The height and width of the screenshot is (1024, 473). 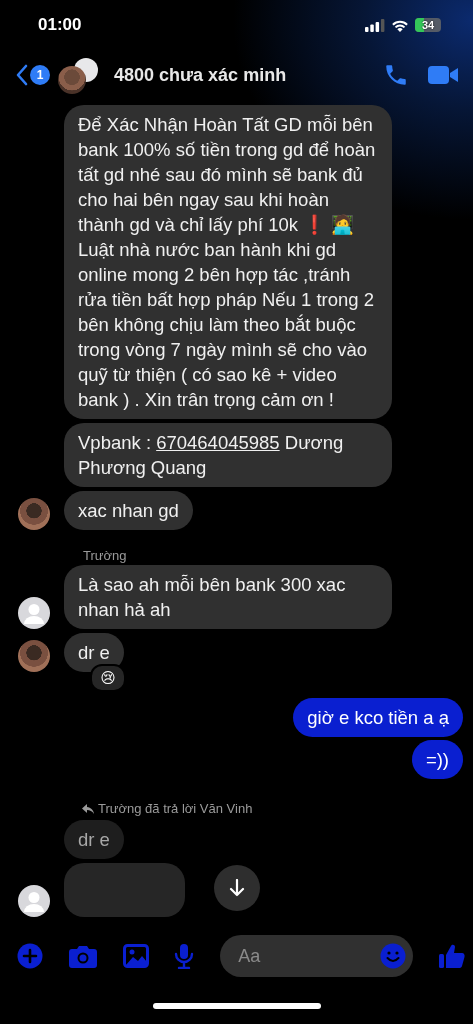 What do you see at coordinates (400, 25) in the screenshot?
I see `wifi-icon` at bounding box center [400, 25].